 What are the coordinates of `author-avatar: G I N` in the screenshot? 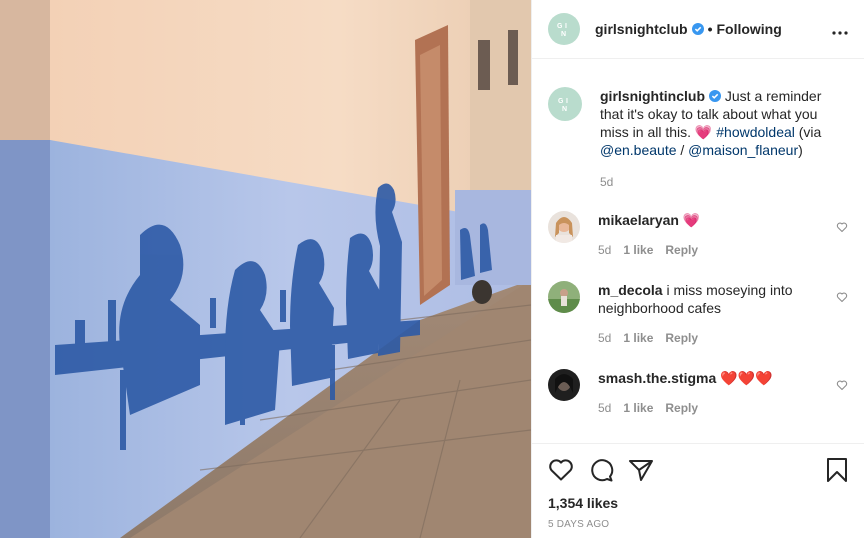 It's located at (564, 29).